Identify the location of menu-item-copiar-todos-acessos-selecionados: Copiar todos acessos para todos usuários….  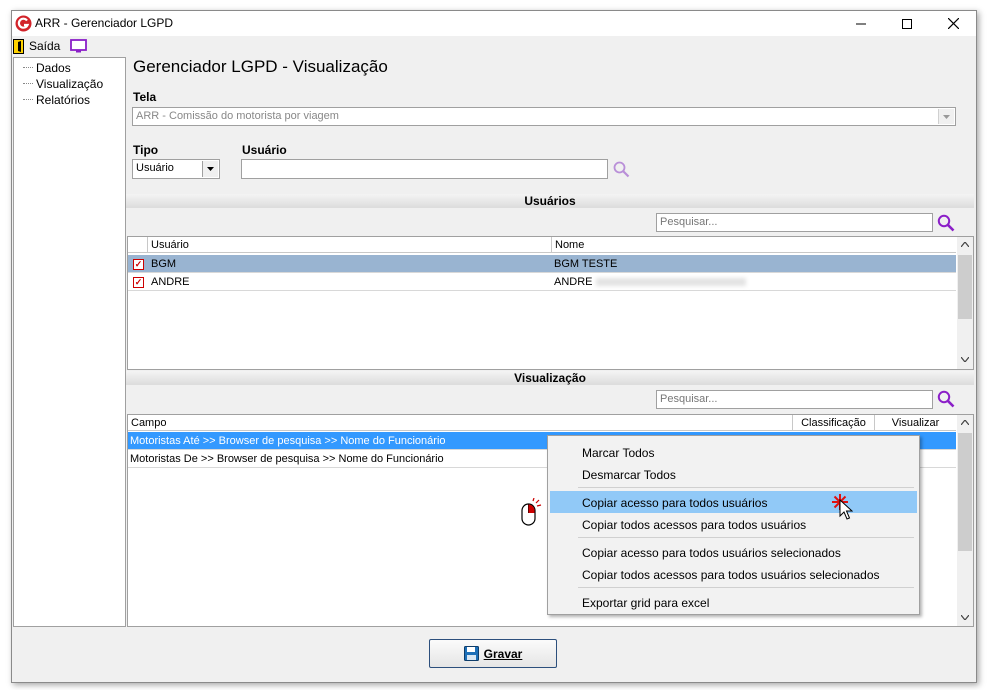
(731, 575).